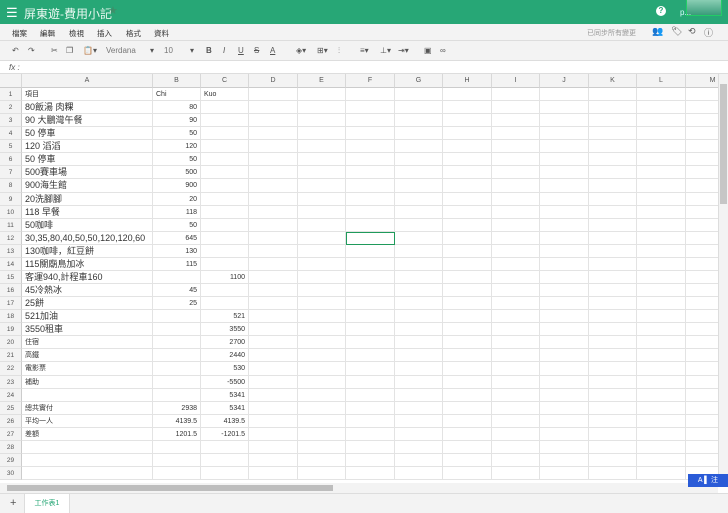 The width and height of the screenshot is (728, 513). What do you see at coordinates (516, 330) in the screenshot?
I see `cell-I19` at bounding box center [516, 330].